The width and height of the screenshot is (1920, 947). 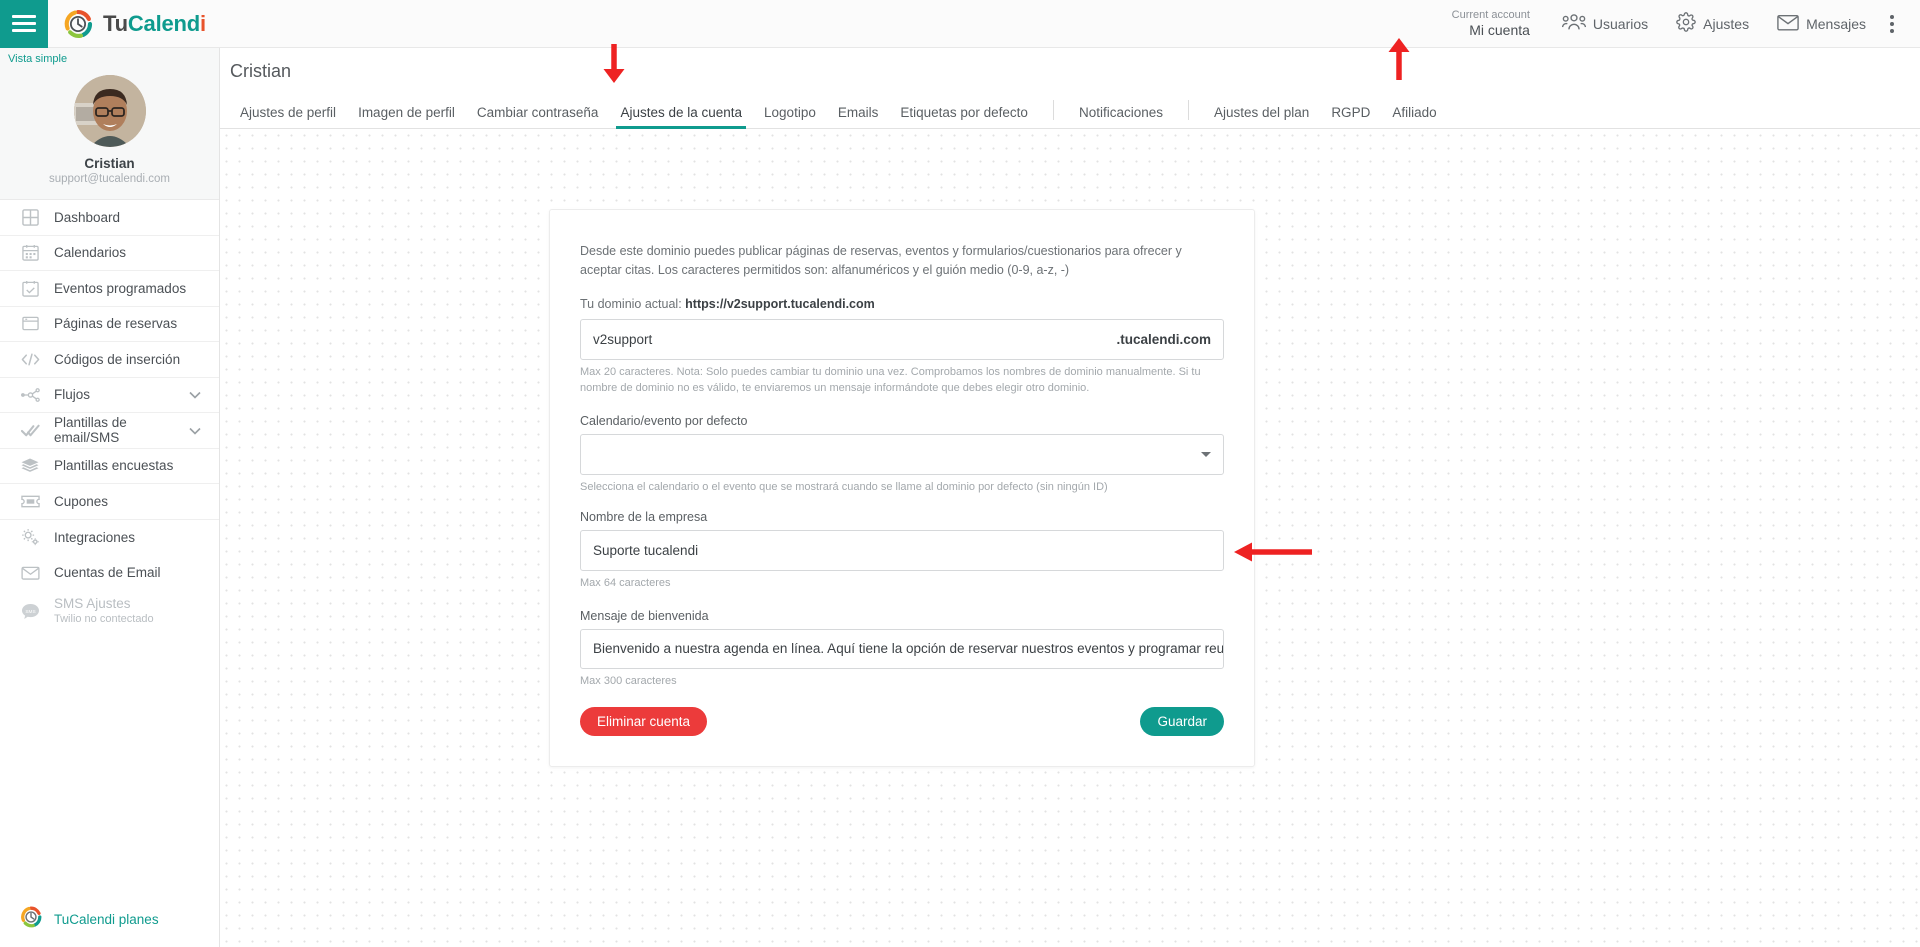 I want to click on more-vertical-icon, so click(x=1894, y=23).